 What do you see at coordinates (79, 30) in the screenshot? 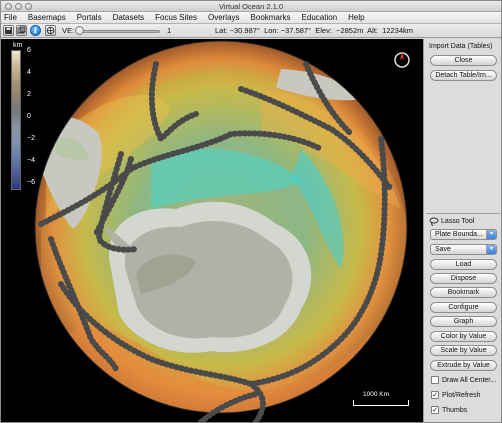
I see `ve-slider-knob` at bounding box center [79, 30].